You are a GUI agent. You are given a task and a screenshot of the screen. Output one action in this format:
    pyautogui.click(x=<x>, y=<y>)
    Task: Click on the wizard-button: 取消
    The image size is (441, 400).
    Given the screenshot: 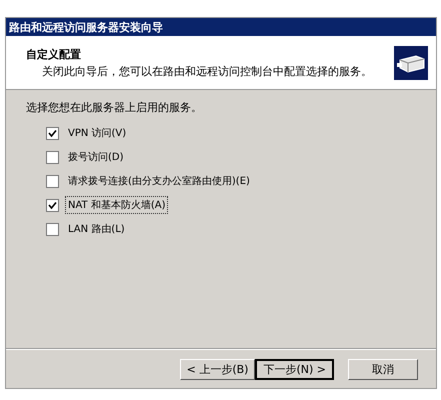 What is the action you would take?
    pyautogui.click(x=383, y=369)
    